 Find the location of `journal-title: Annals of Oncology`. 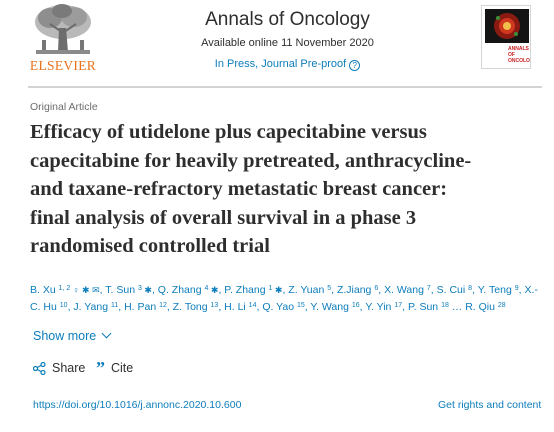

journal-title: Annals of Oncology is located at coordinates (287, 20).